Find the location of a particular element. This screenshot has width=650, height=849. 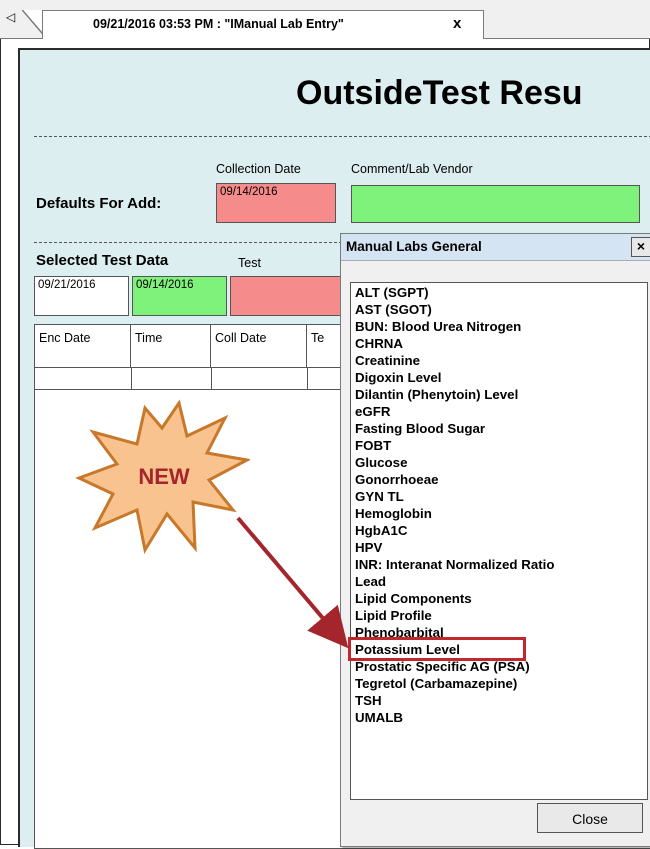

list-item: HPV is located at coordinates (368, 547).